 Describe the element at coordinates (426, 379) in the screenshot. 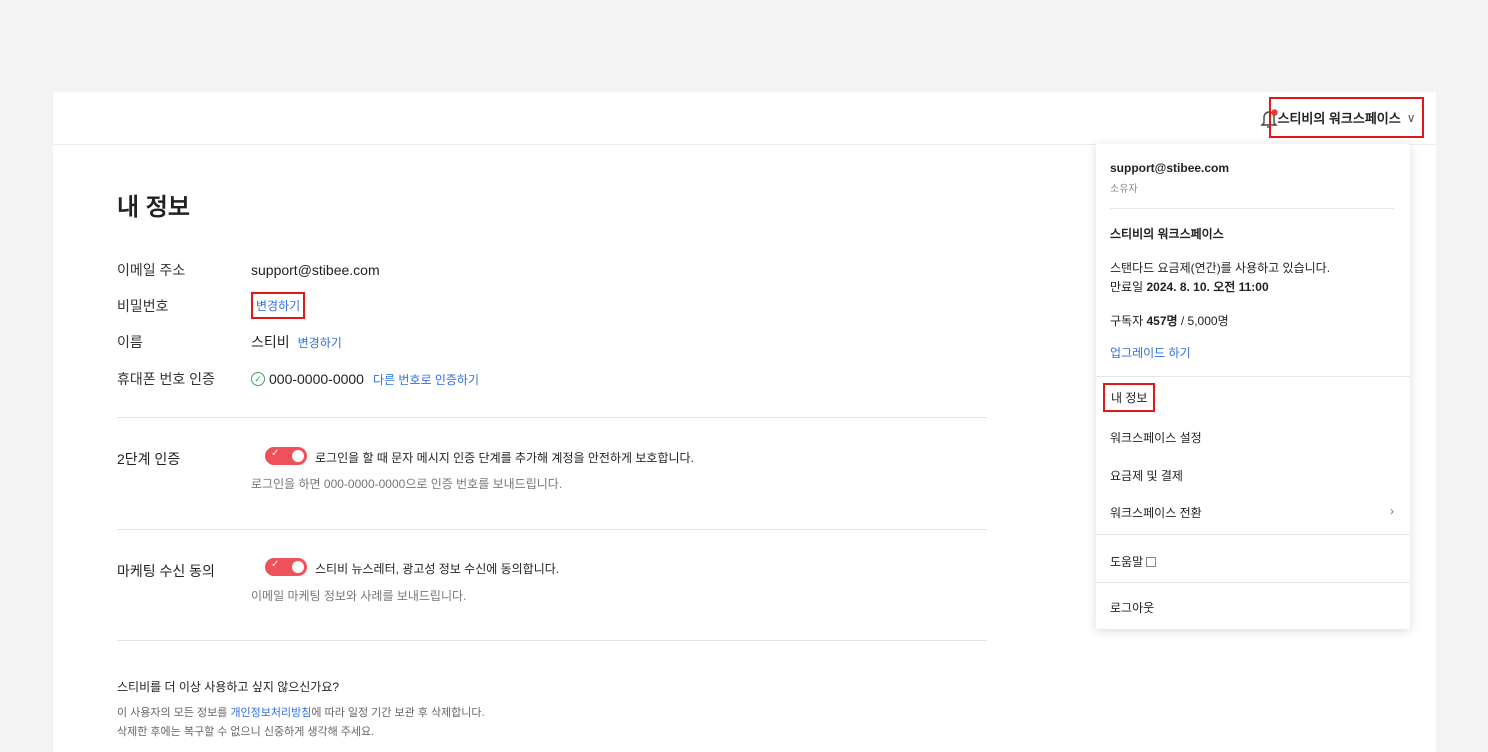

I see `phone-change-link: 다른 번호로 인증하기` at that location.